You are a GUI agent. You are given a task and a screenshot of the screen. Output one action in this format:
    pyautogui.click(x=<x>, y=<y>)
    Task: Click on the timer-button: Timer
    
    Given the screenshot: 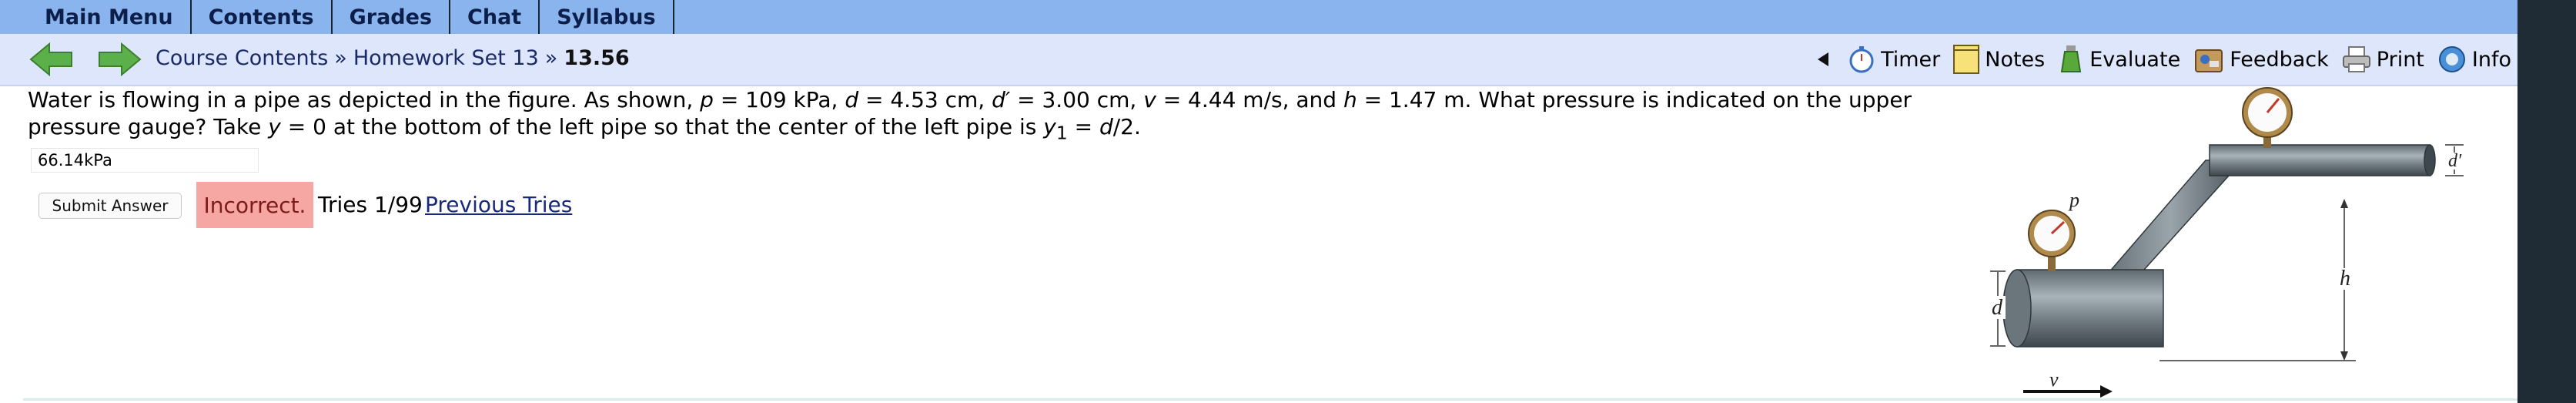 What is the action you would take?
    pyautogui.click(x=1893, y=59)
    